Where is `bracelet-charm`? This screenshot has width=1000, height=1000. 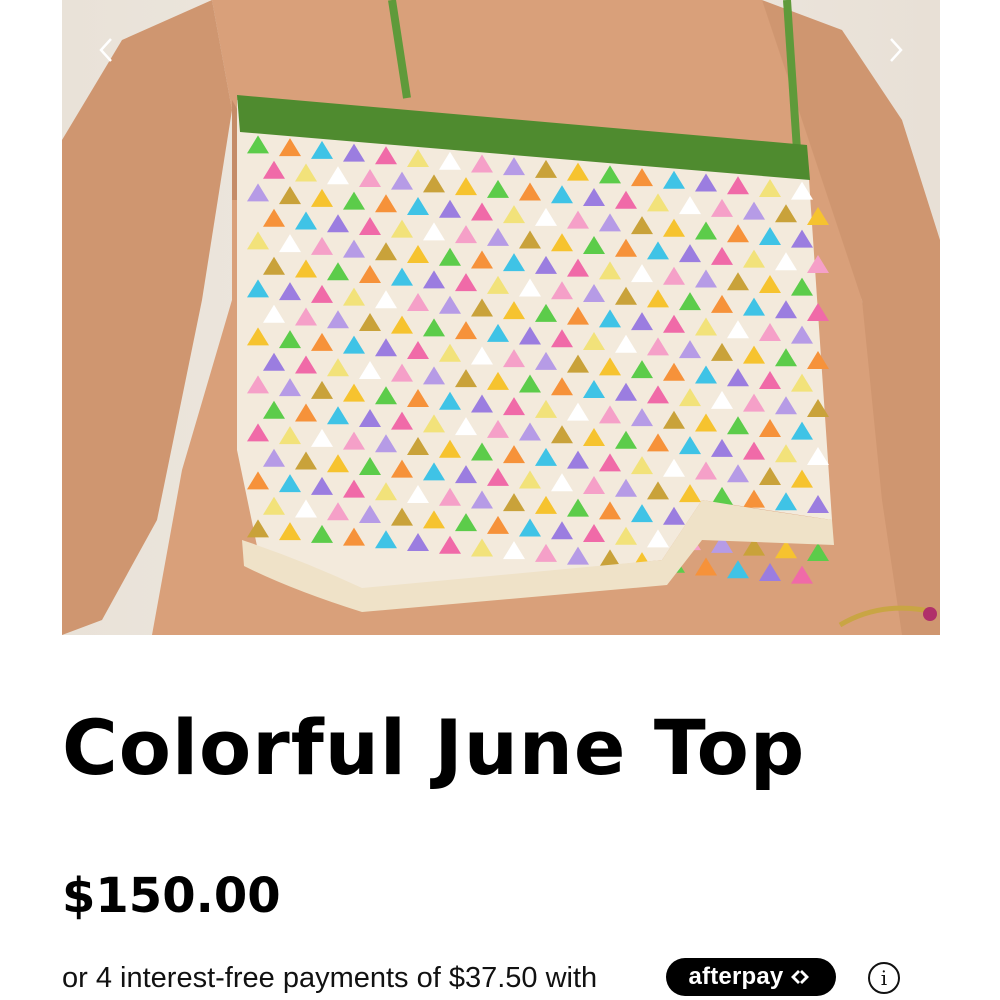 bracelet-charm is located at coordinates (930, 614).